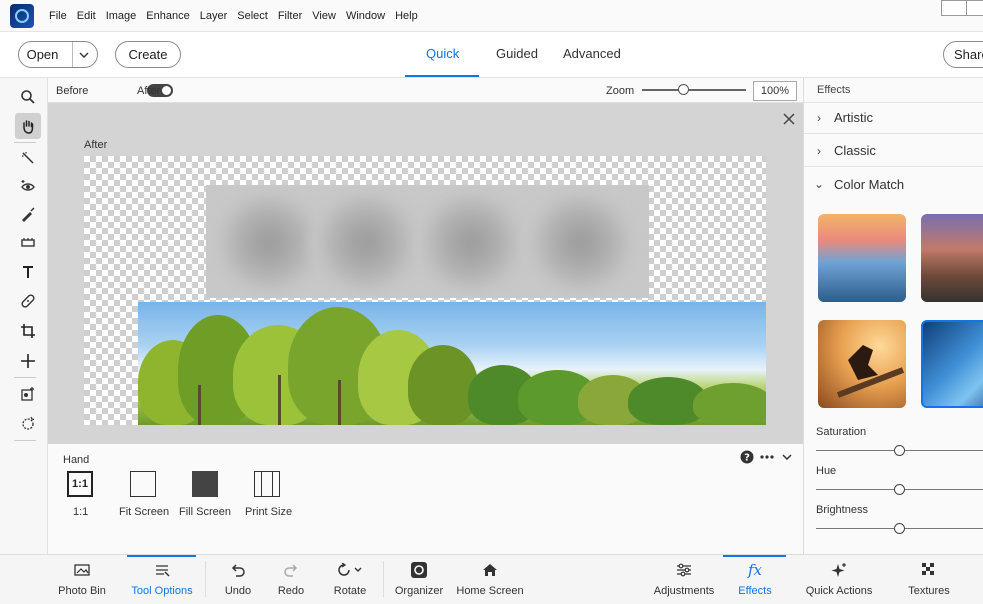 This screenshot has width=983, height=604. I want to click on section-classic: › Classic, so click(893, 151).